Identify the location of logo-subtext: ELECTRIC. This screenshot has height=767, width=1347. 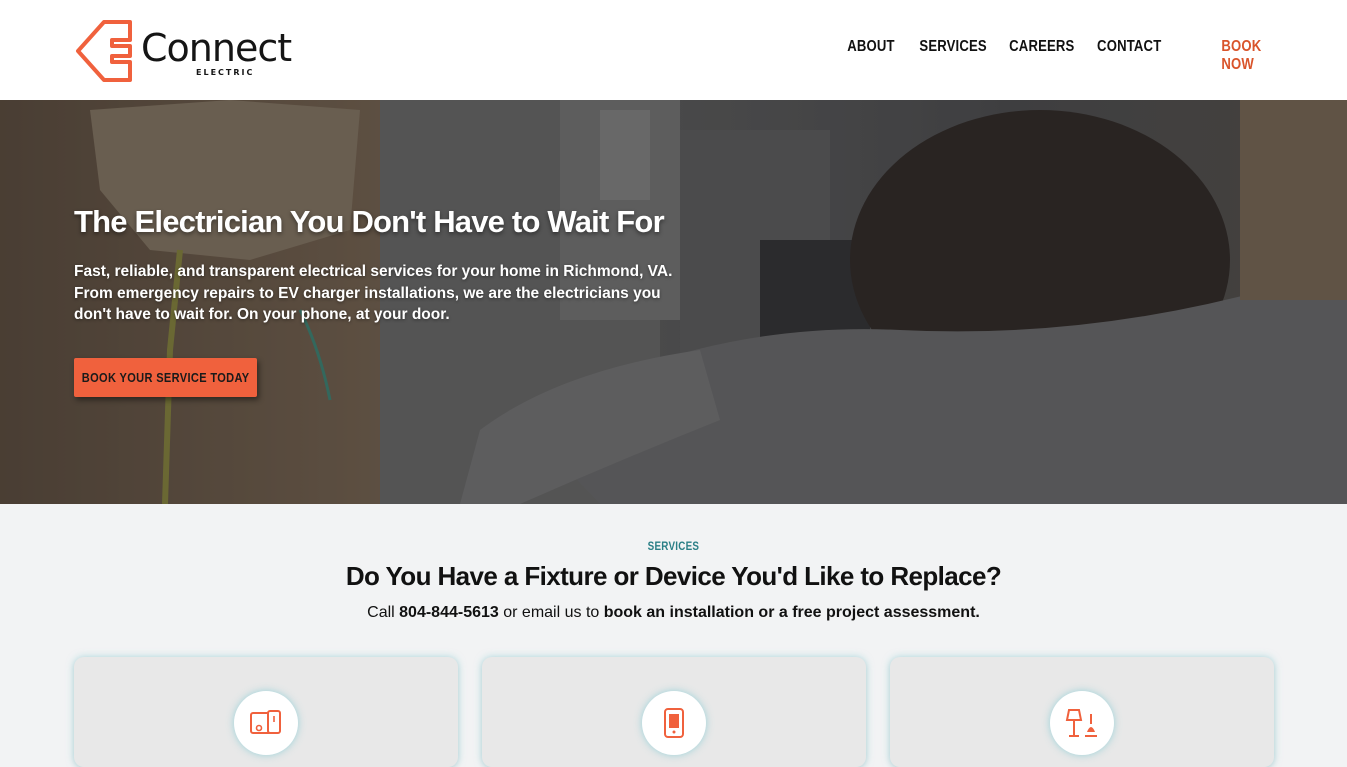
(225, 72).